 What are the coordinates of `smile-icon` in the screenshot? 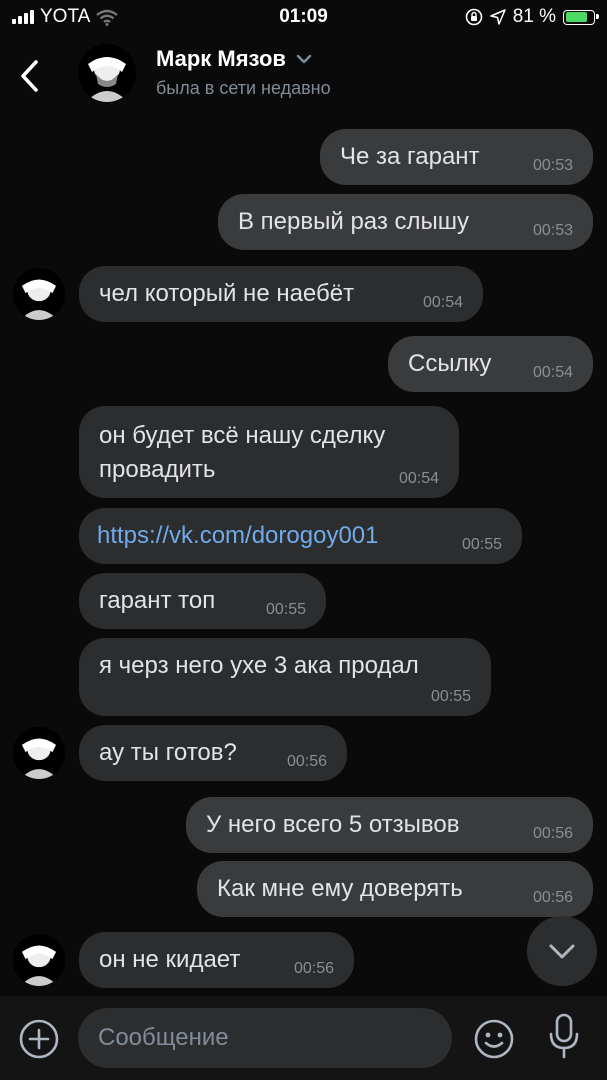 It's located at (494, 1039).